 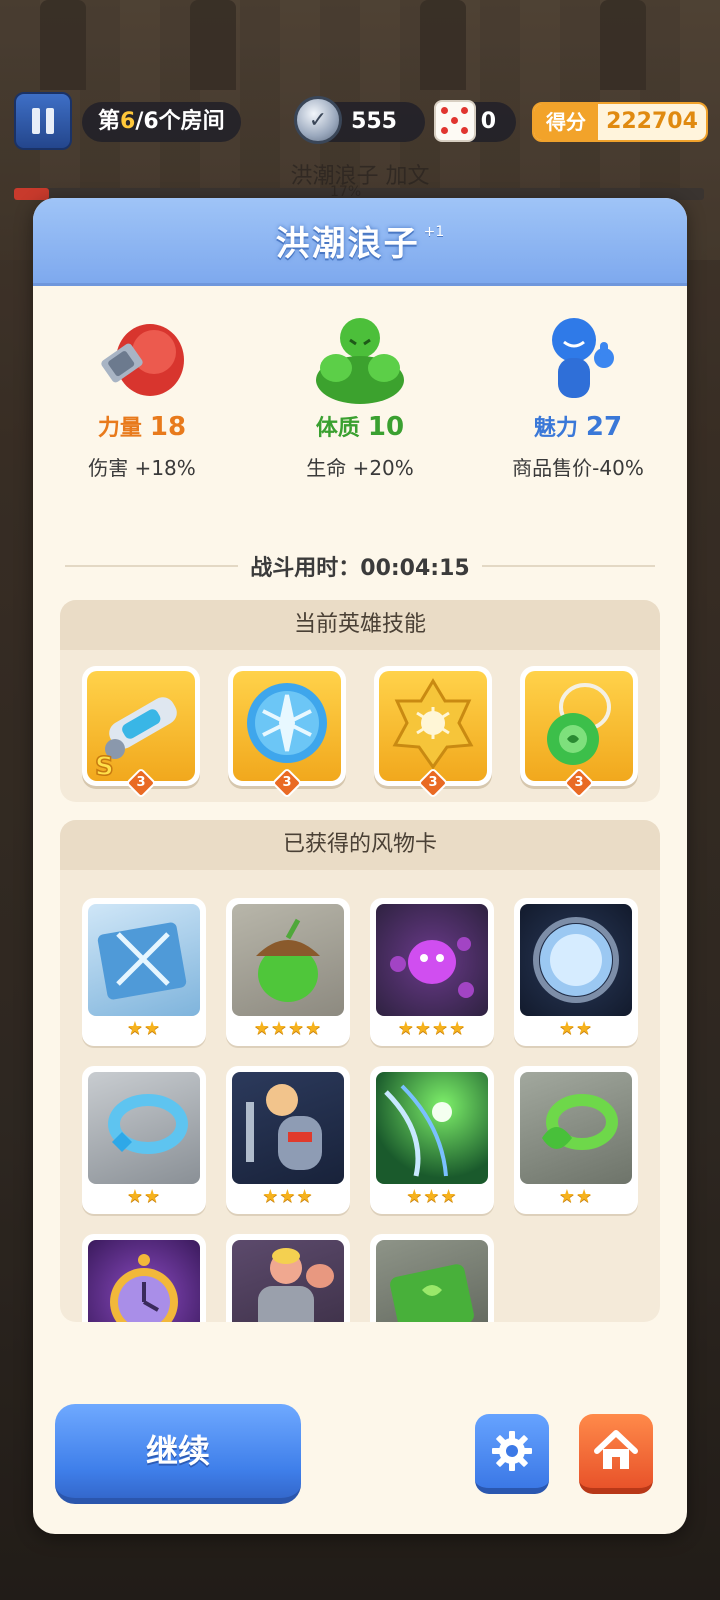 What do you see at coordinates (512, 1451) in the screenshot?
I see `gear-icon` at bounding box center [512, 1451].